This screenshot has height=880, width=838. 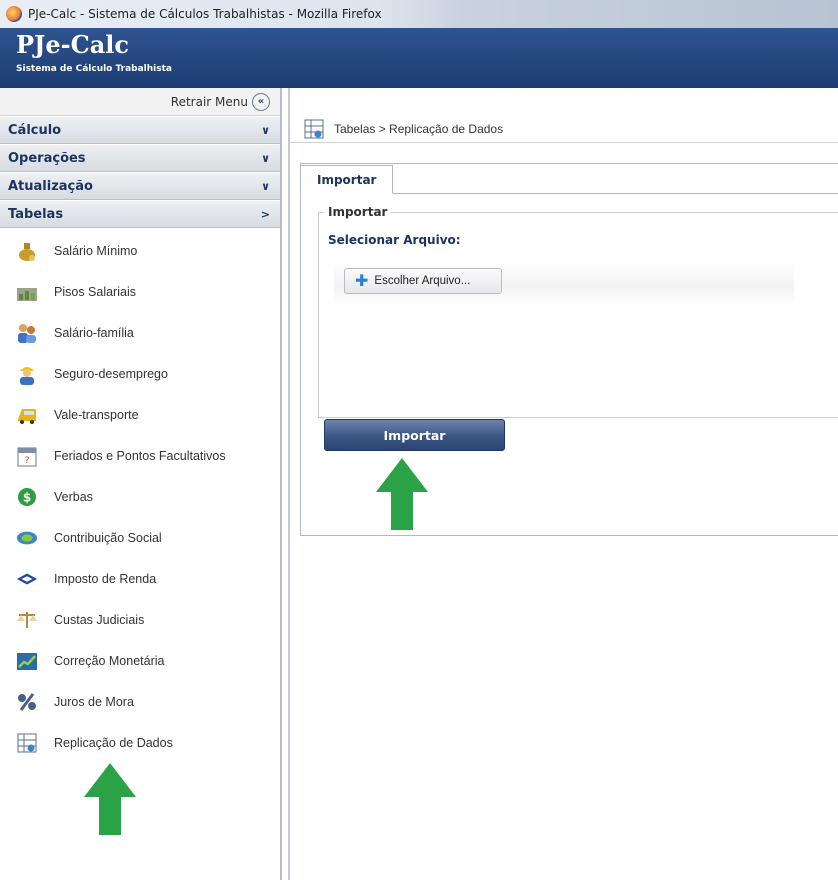 I want to click on sidebar-item-label: Replicação de Dados, so click(x=113, y=742).